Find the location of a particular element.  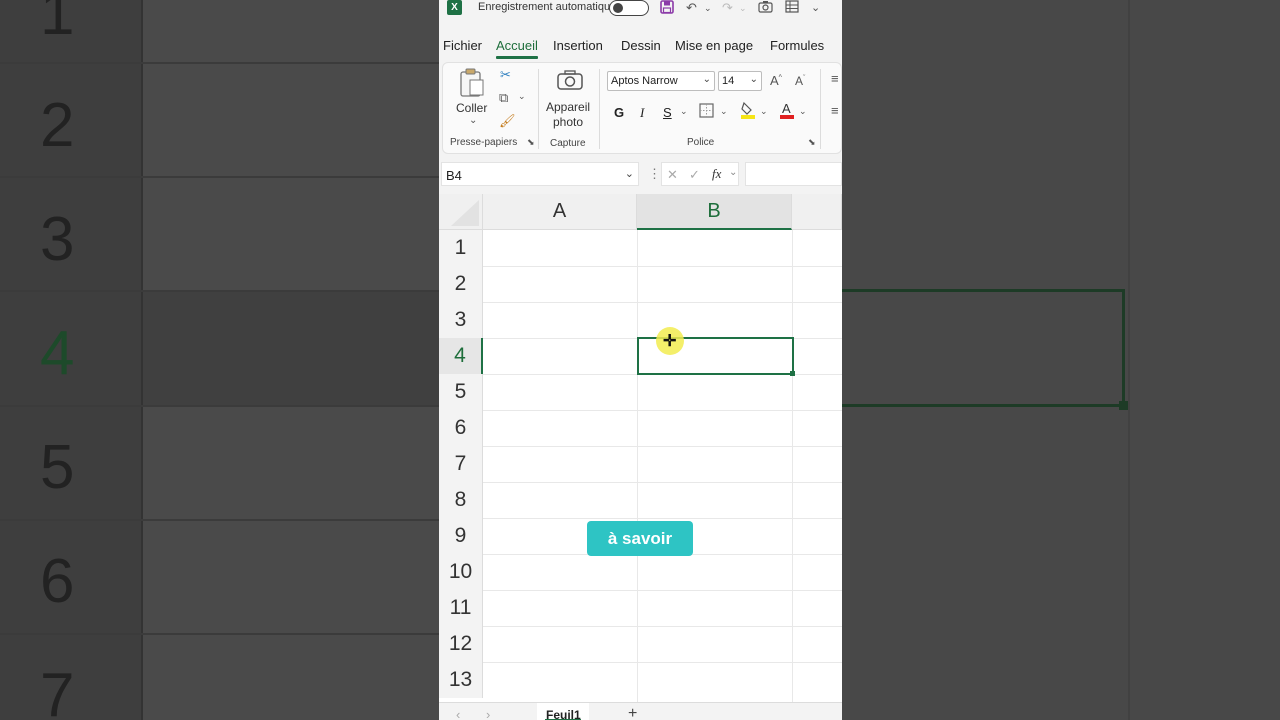

sheet-prev-icon: ‹ is located at coordinates (458, 713).